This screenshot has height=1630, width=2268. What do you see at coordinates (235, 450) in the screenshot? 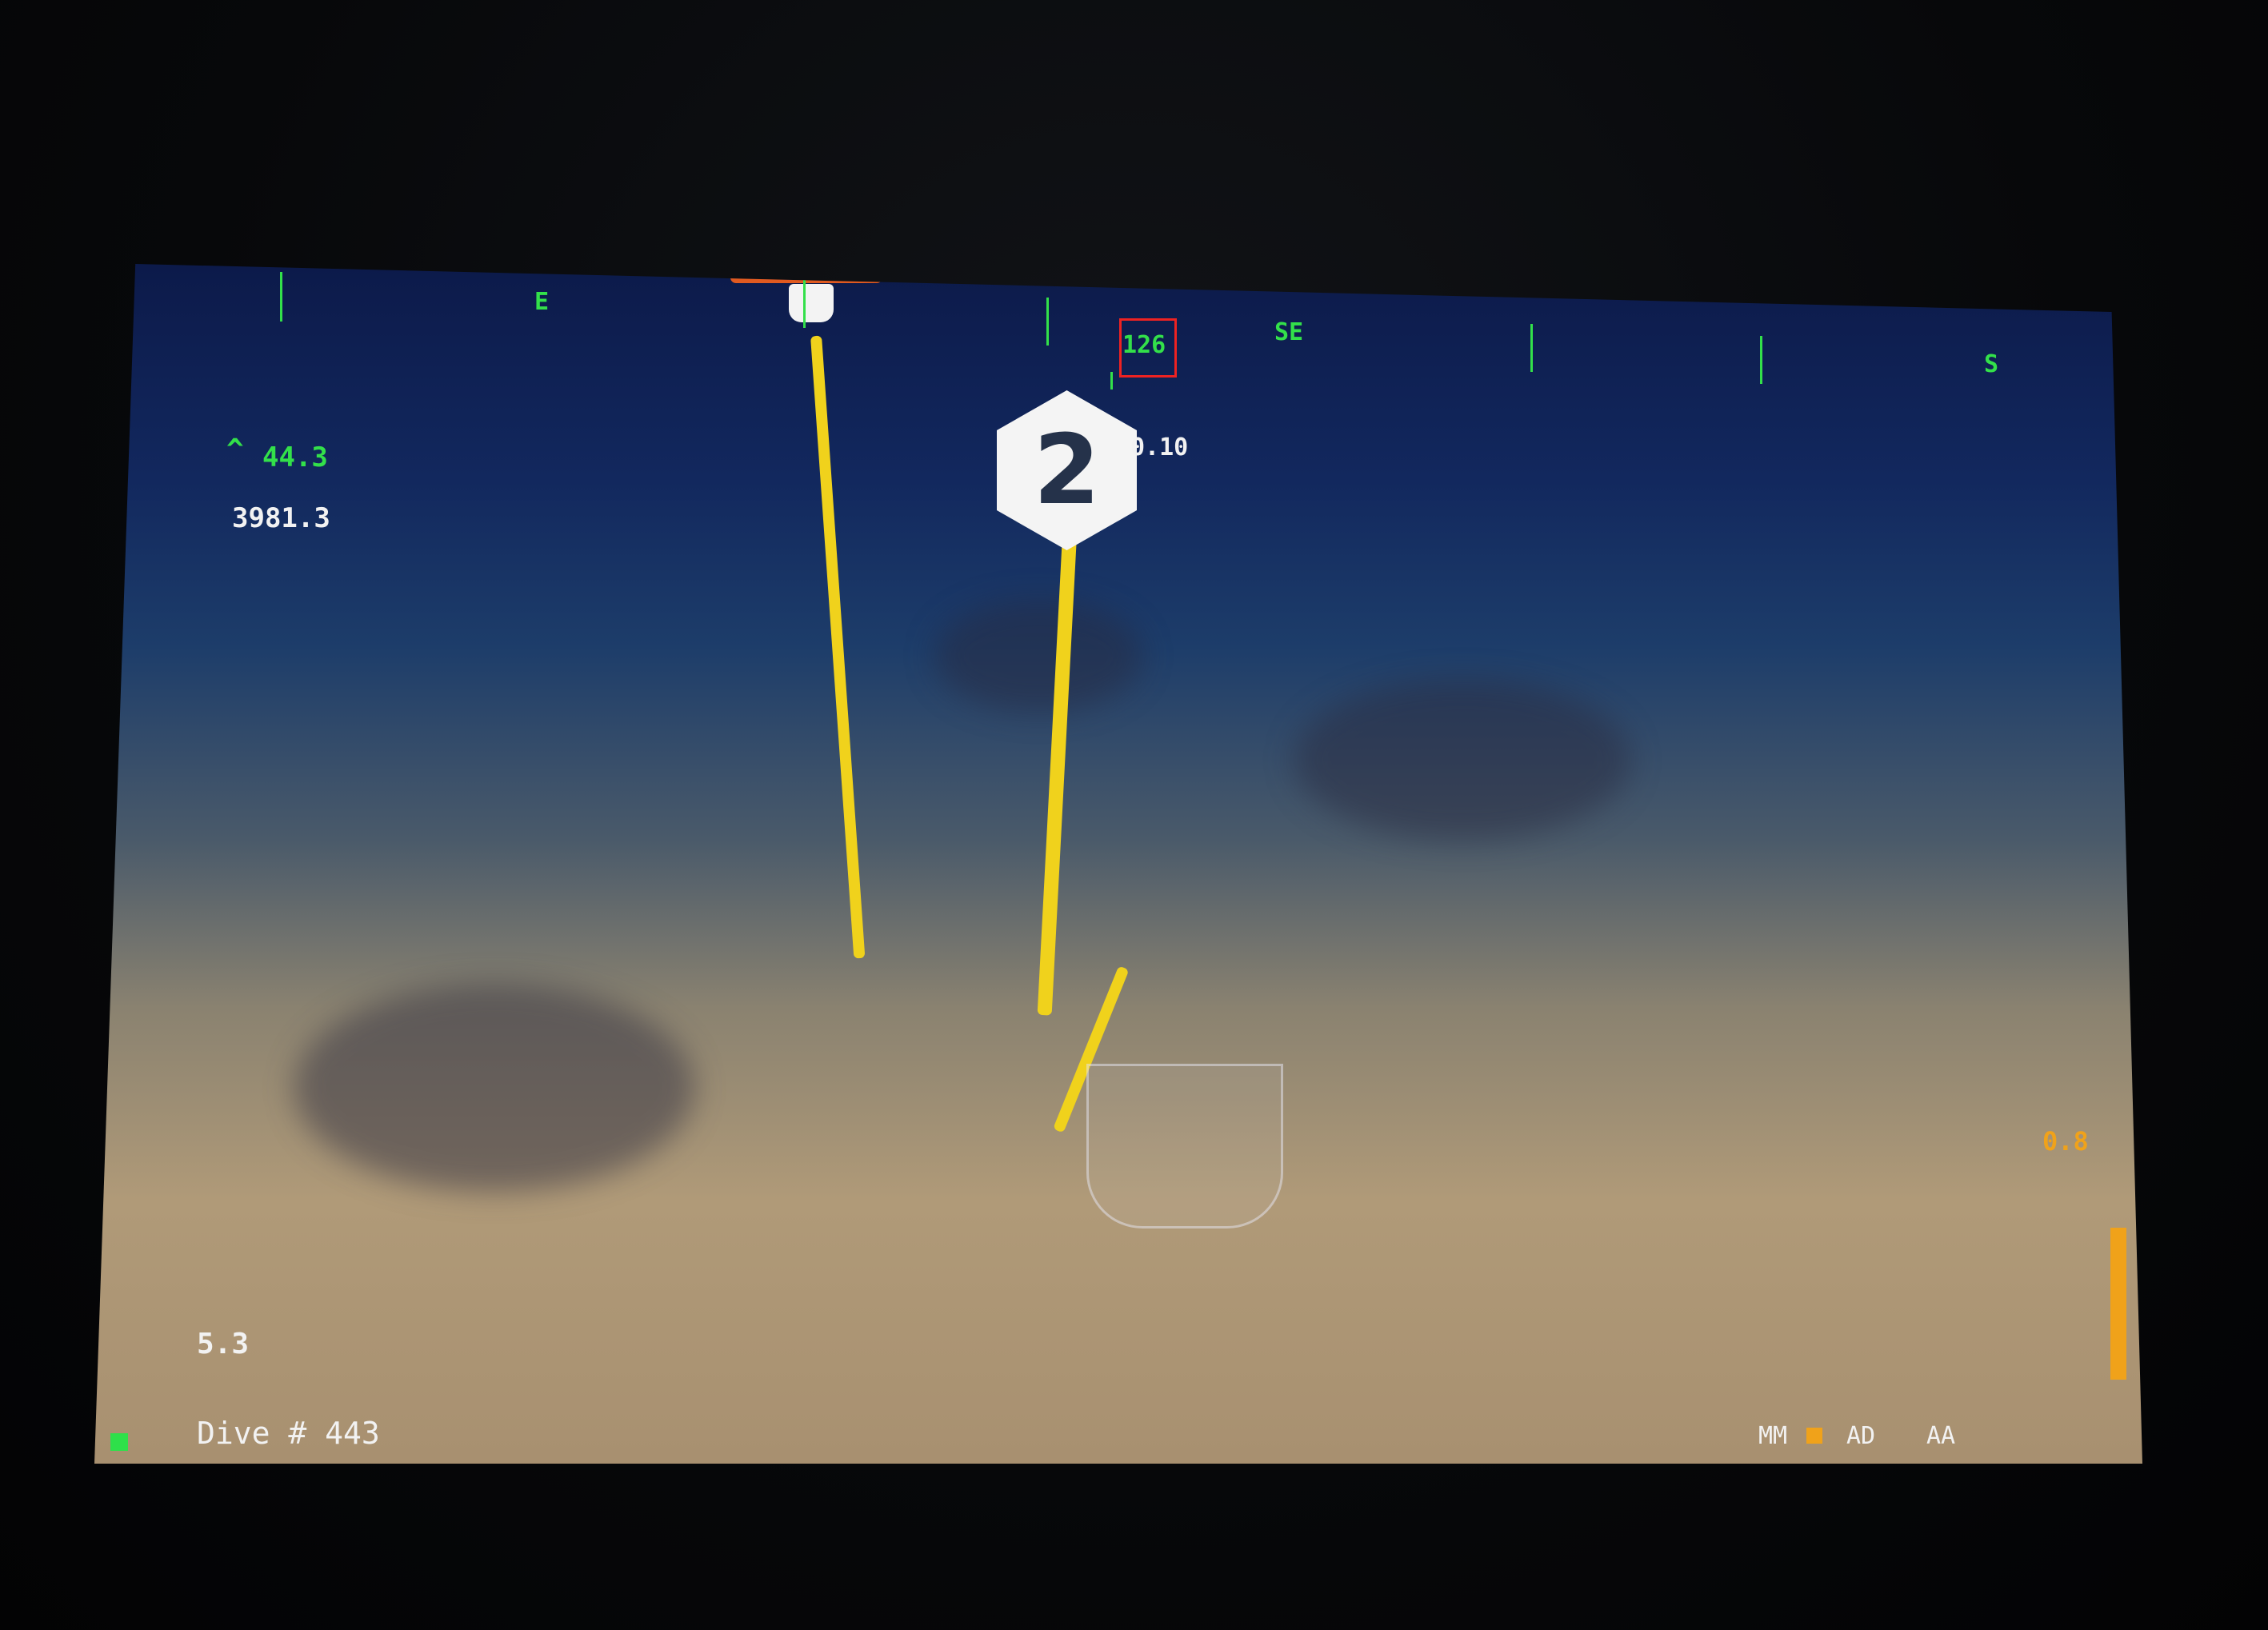
I see `up-caret-icon: ^` at bounding box center [235, 450].